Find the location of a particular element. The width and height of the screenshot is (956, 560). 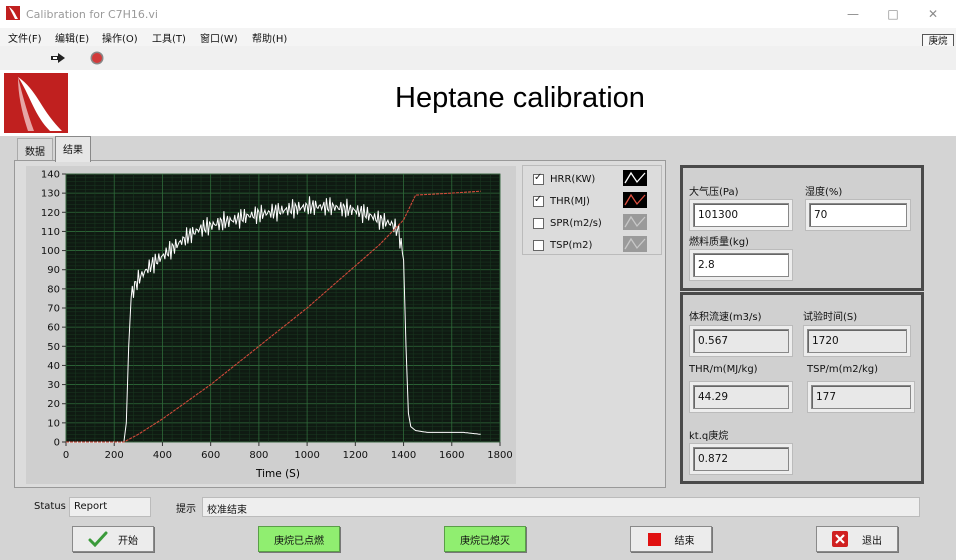

humidity-input: 70 is located at coordinates (858, 215).